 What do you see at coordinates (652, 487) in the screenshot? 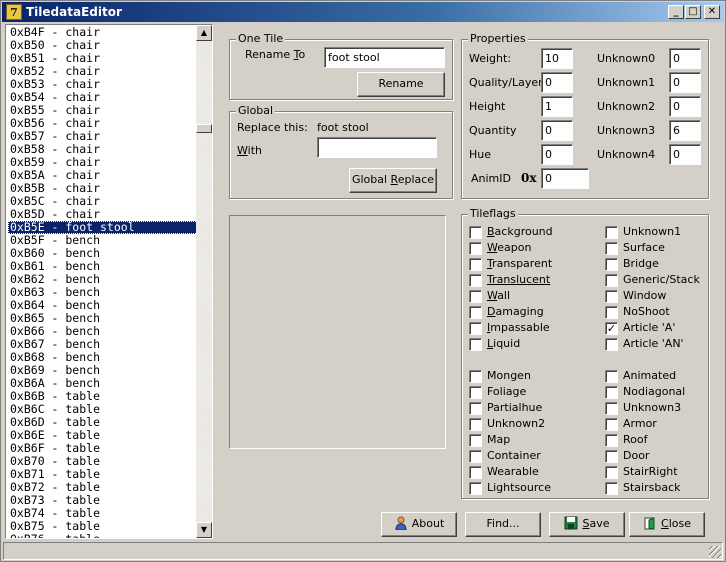
I see `flag-label: Stairsback` at bounding box center [652, 487].